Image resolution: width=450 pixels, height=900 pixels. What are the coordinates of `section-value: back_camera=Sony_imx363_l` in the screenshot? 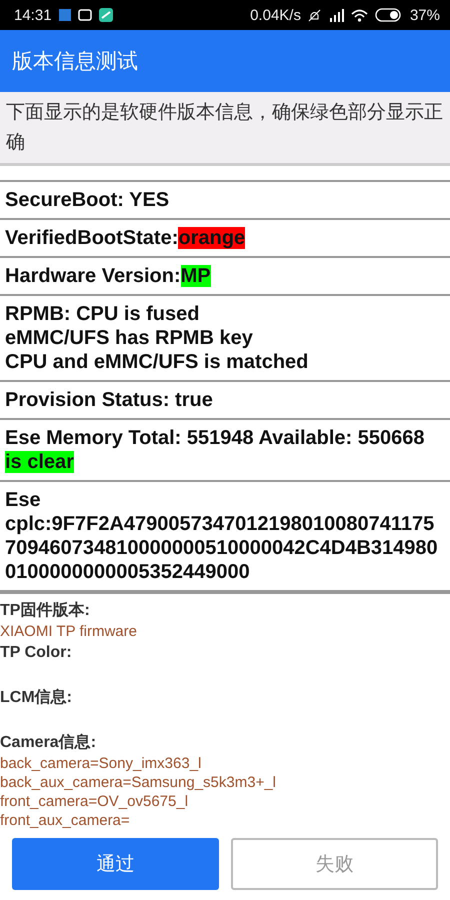 It's located at (101, 763).